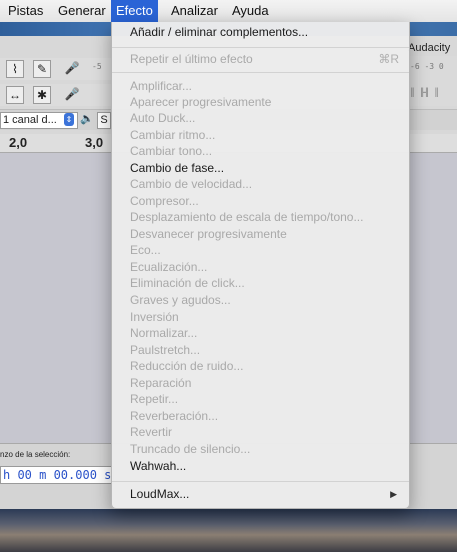  What do you see at coordinates (134, 11) in the screenshot?
I see `menu-efecto: Efecto` at bounding box center [134, 11].